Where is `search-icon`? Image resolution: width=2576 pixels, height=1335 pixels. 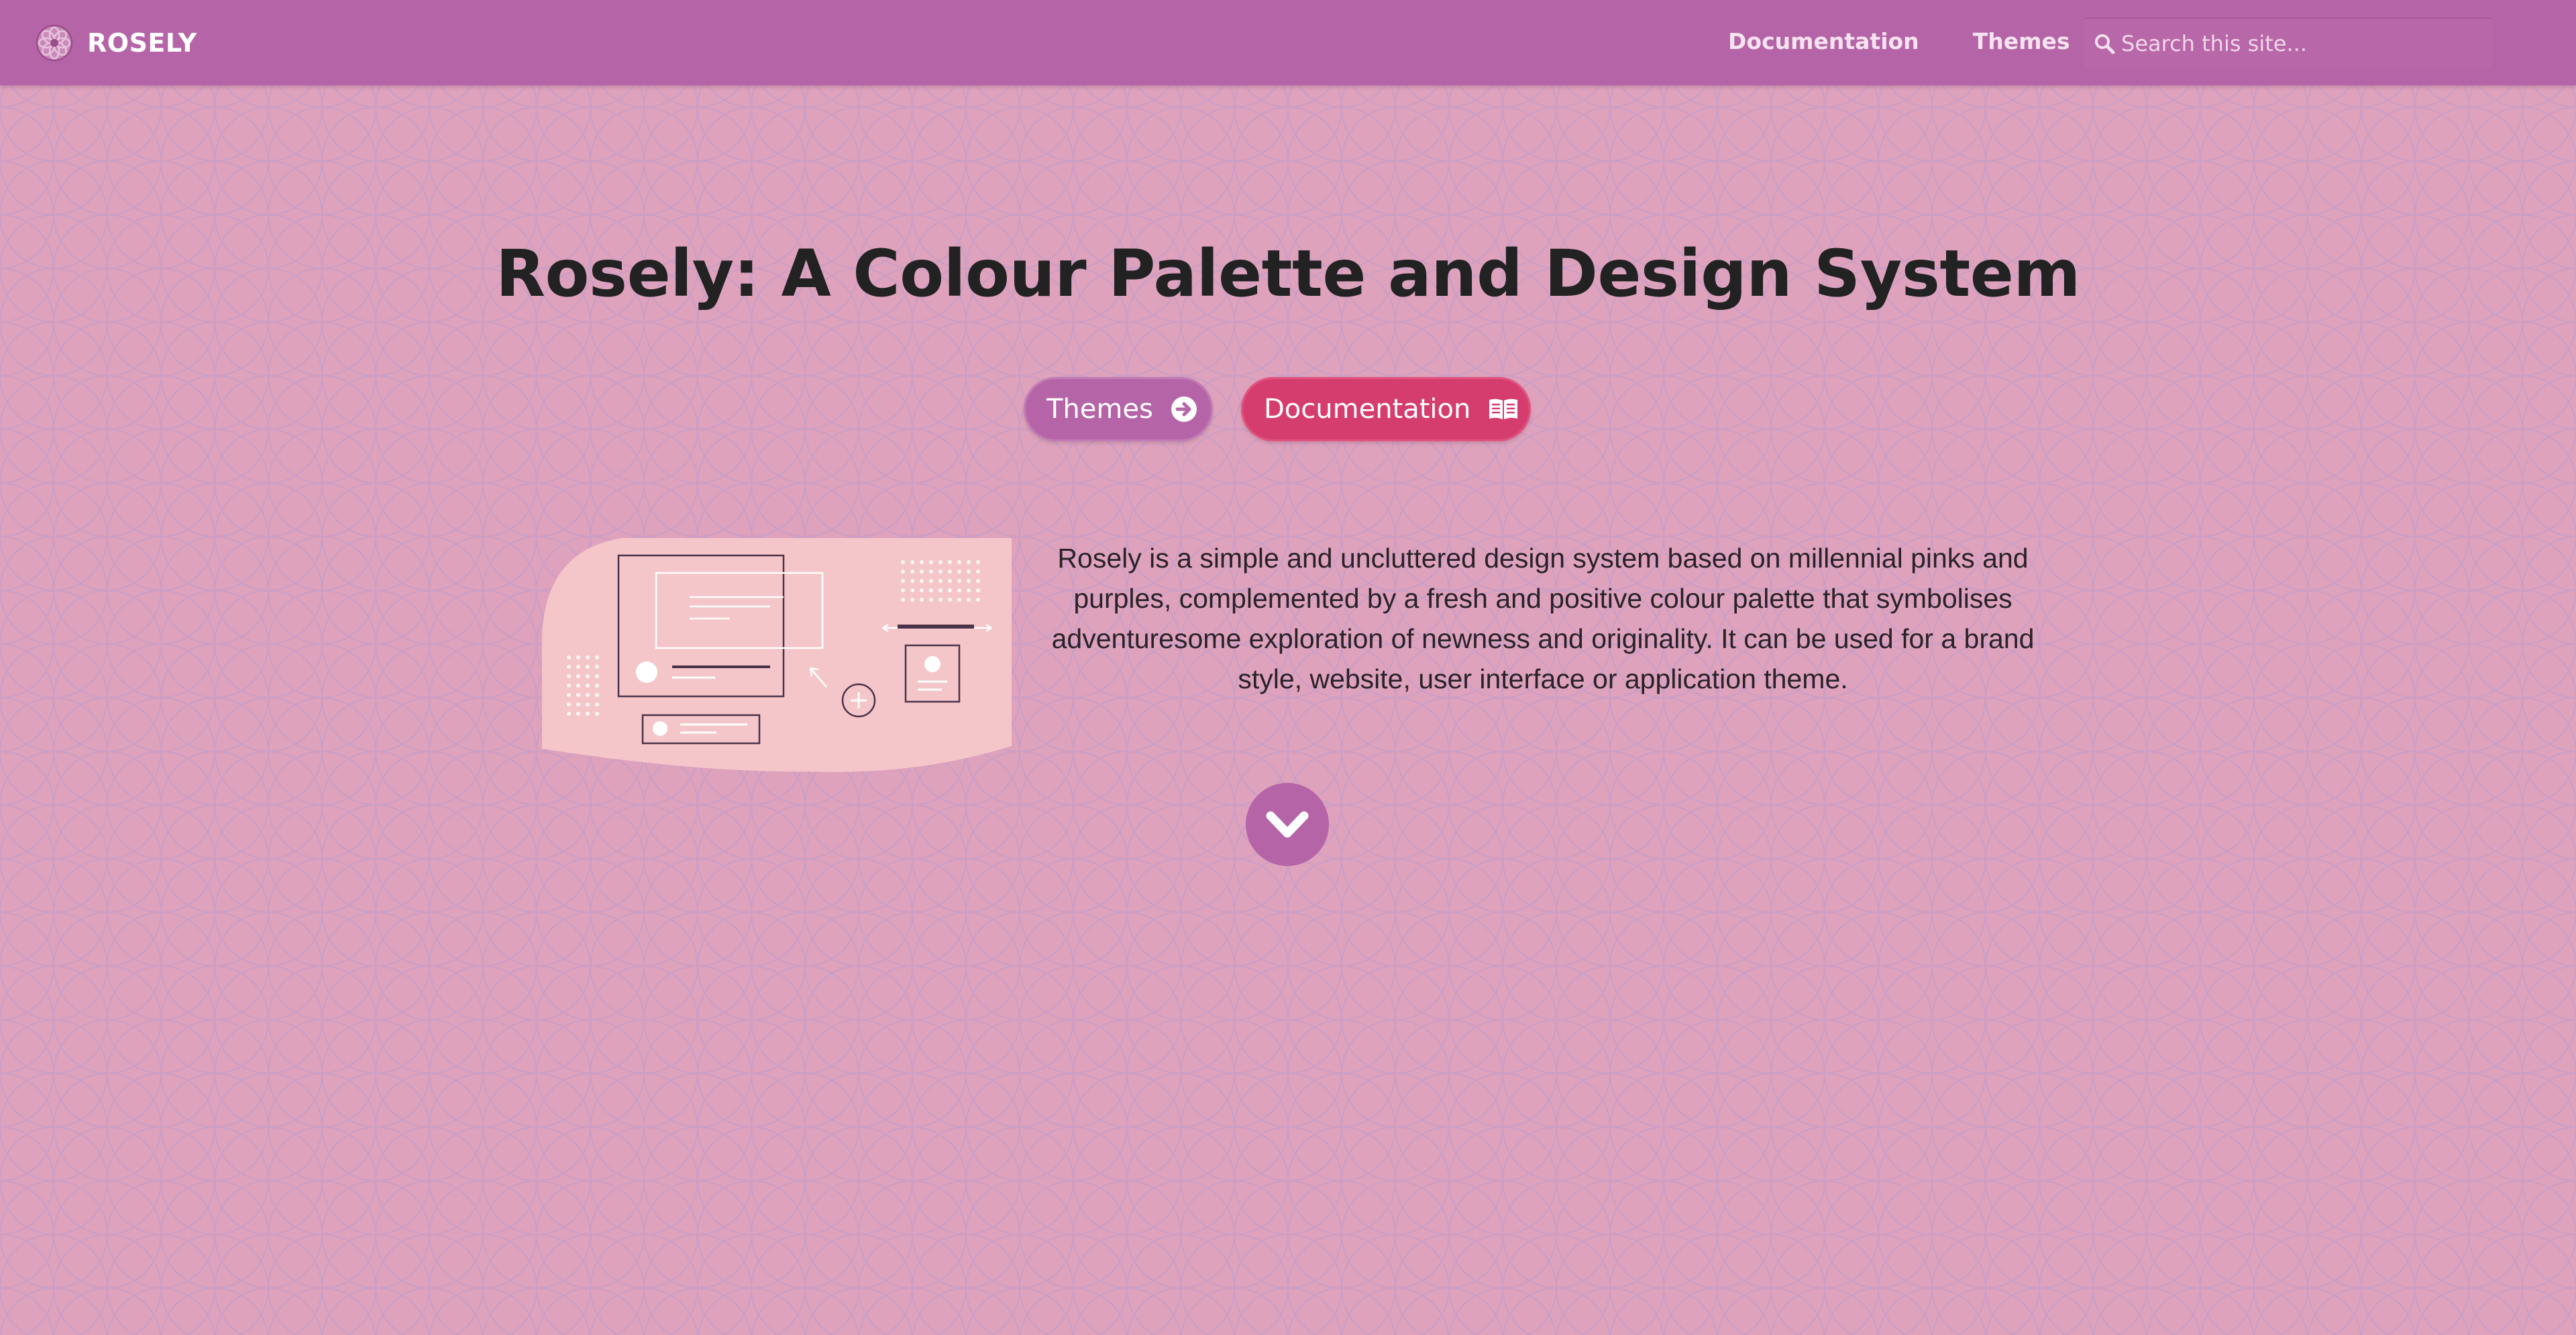 search-icon is located at coordinates (2105, 44).